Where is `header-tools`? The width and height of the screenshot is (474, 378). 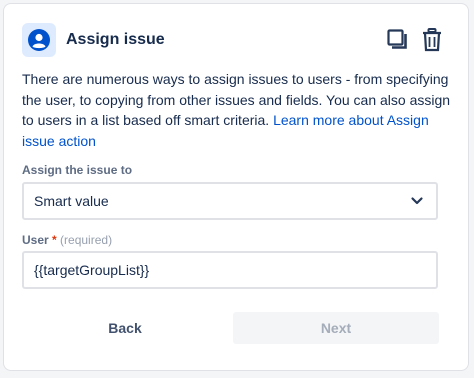 header-tools is located at coordinates (415, 40).